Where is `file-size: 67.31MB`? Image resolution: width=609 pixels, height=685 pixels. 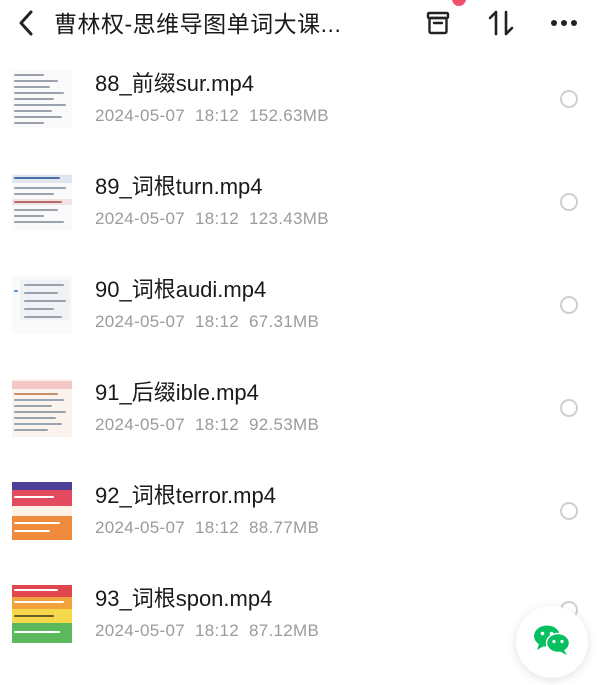
file-size: 67.31MB is located at coordinates (284, 321).